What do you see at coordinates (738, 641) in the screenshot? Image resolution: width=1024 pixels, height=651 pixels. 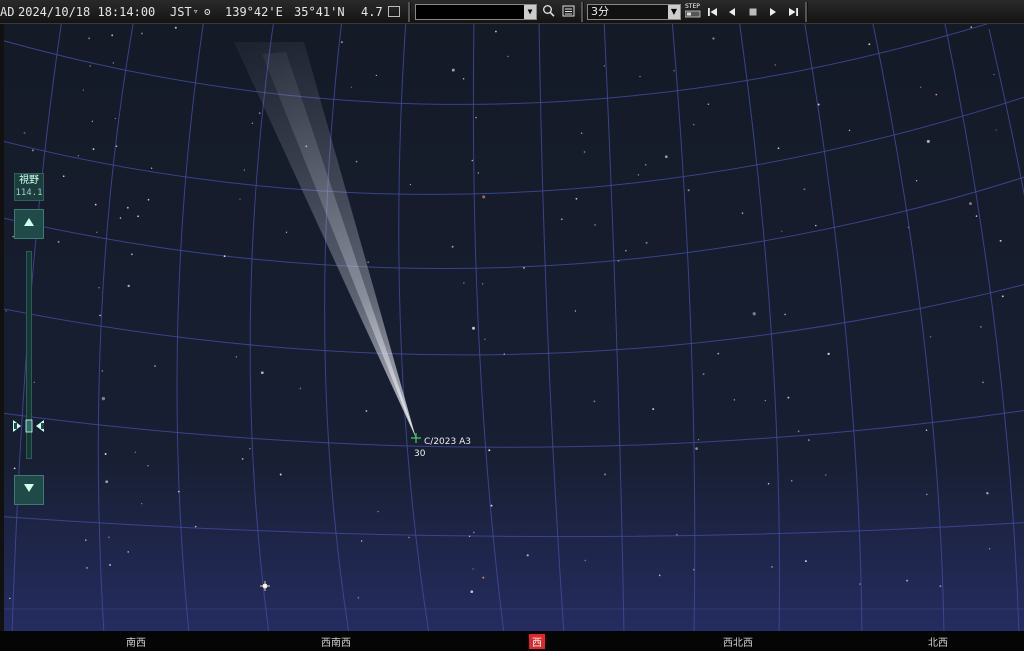 I see `direction-west-northwest: 西北西` at bounding box center [738, 641].